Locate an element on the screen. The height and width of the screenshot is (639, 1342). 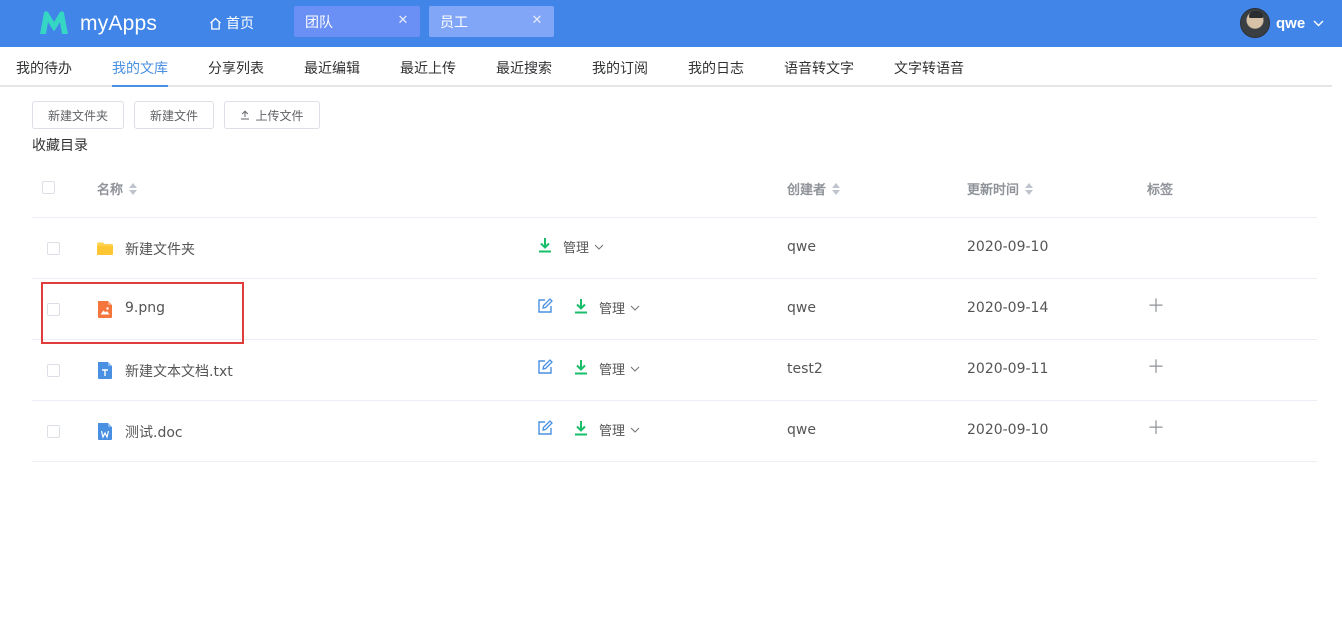
table-header: 名称 创建者 更新时间 标签 is located at coordinates (674, 187).